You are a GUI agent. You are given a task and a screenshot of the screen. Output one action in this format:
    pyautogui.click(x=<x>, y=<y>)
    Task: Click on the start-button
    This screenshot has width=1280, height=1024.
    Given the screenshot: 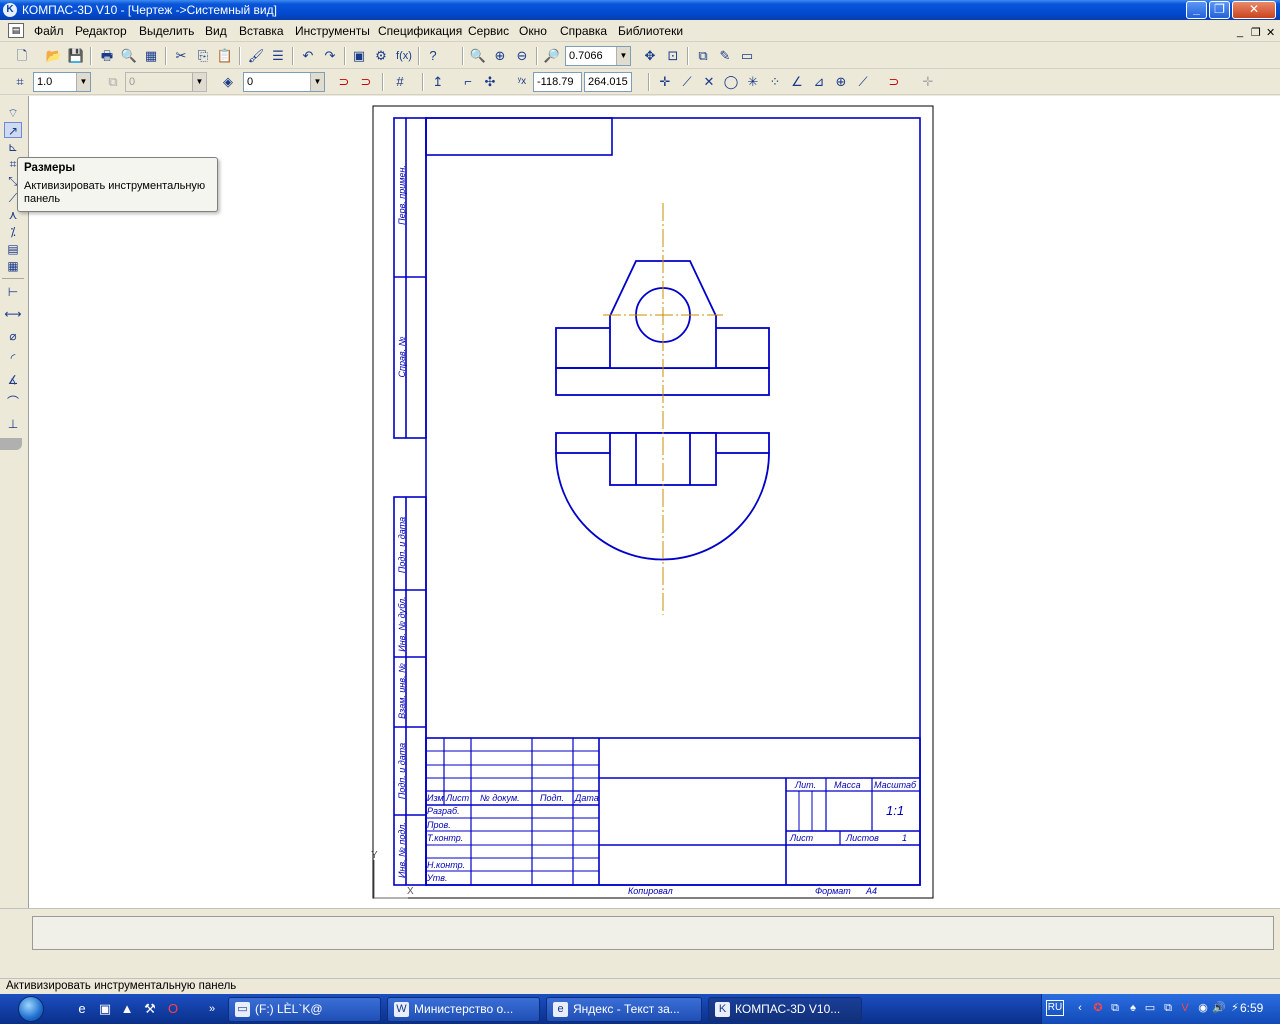 What is the action you would take?
    pyautogui.click(x=32, y=1009)
    